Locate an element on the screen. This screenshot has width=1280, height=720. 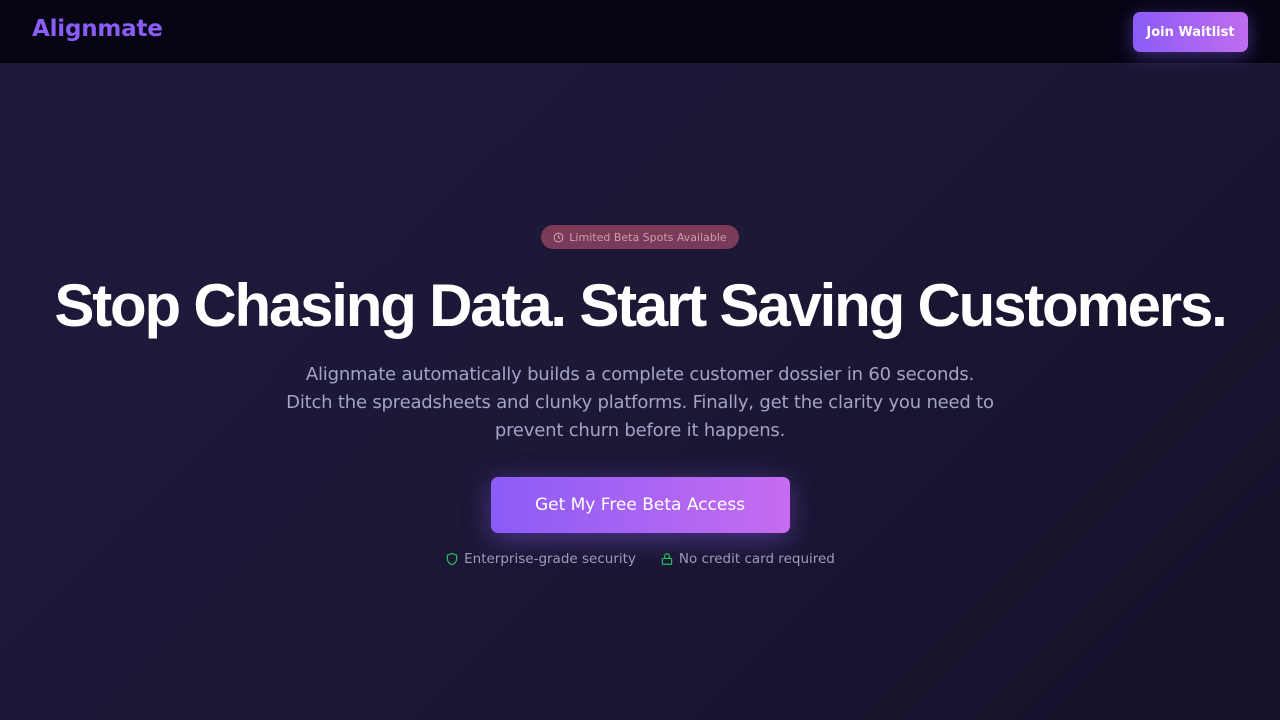
get-beta-access-button: Get My Free Beta Access is located at coordinates (640, 505).